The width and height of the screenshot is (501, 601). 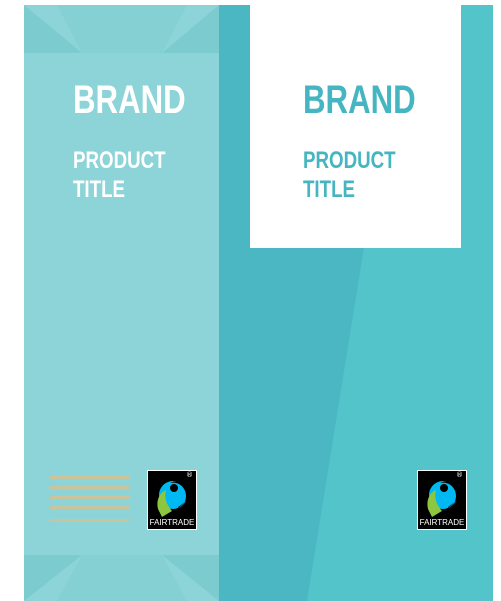 I want to click on fairtrade-logo-right: ® FAIRTRADE, so click(x=442, y=500).